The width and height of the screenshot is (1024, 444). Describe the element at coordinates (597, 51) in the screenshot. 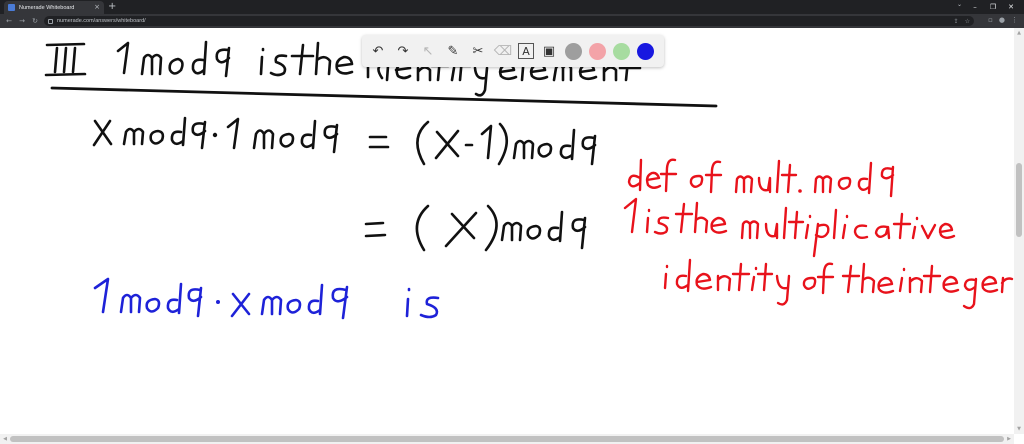

I see `color-swatch-red` at that location.